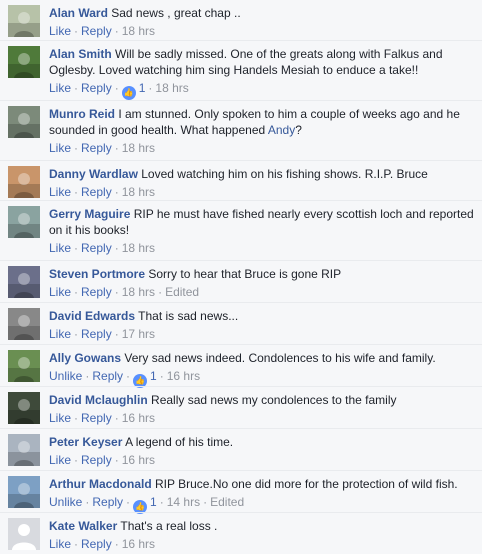 The image size is (482, 554). Describe the element at coordinates (89, 214) in the screenshot. I see `commenter-name: Gerry Maguire` at that location.